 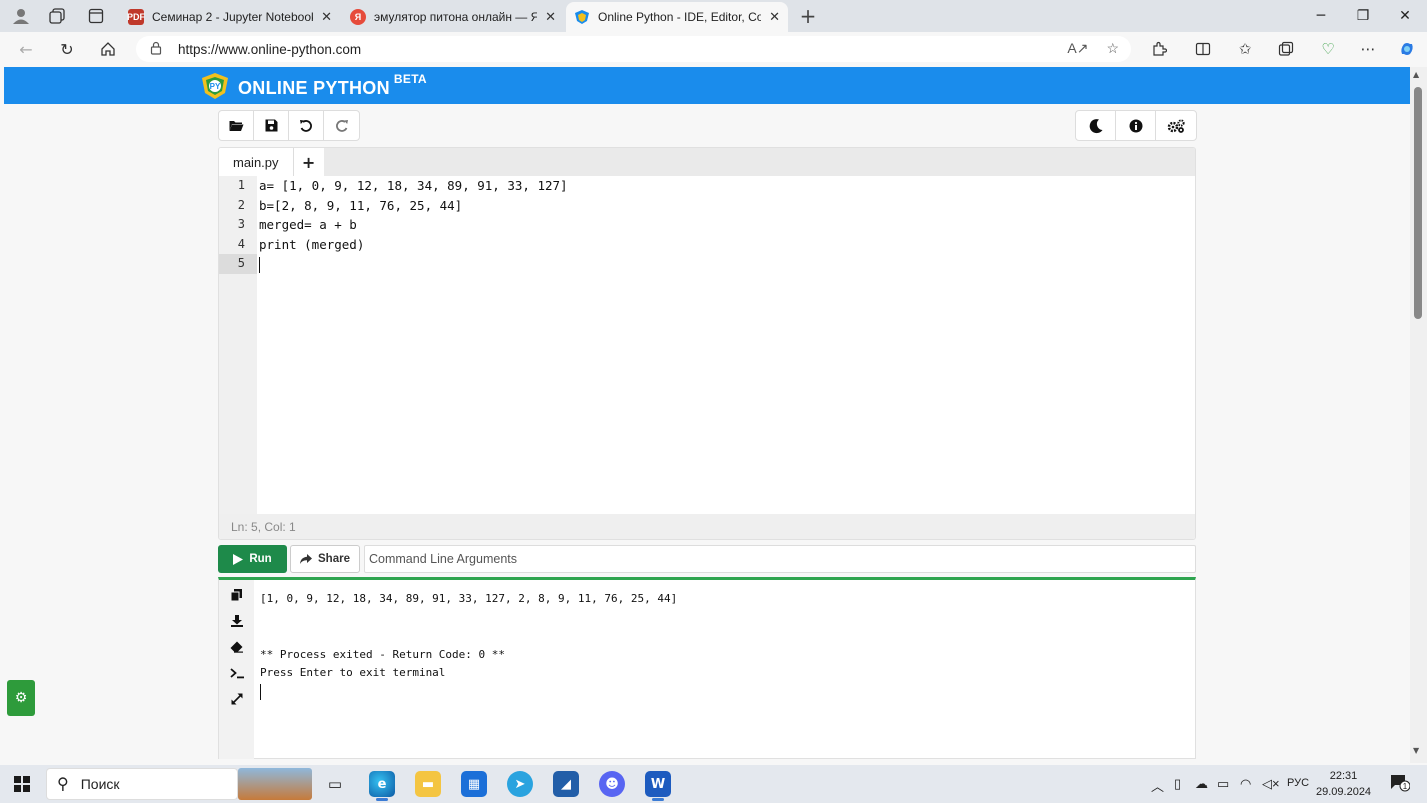 What do you see at coordinates (1405, 786) in the screenshot?
I see `notification-count: 1` at bounding box center [1405, 786].